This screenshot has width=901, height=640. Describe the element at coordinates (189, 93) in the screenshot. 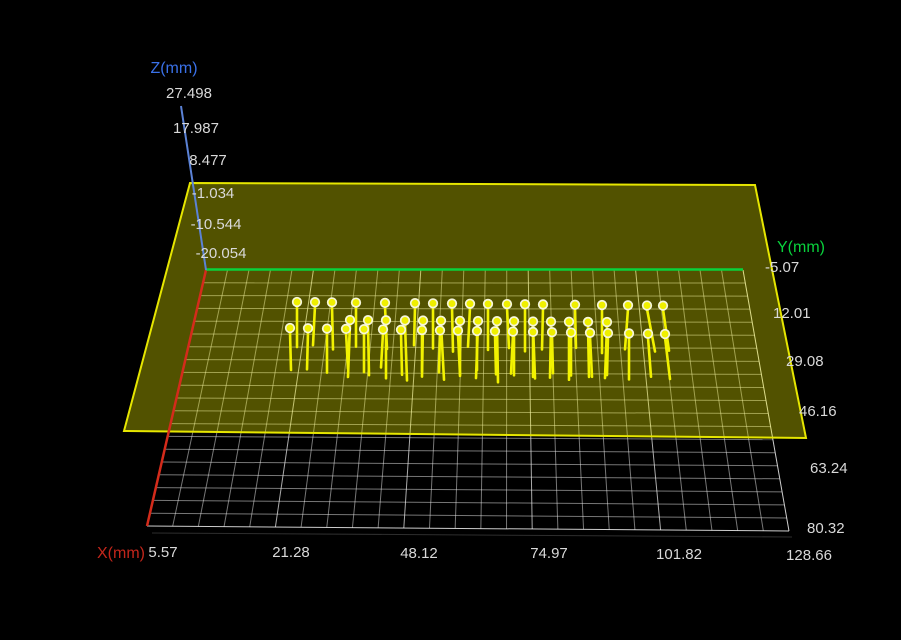

I see `z-tick-label: 27.498` at that location.